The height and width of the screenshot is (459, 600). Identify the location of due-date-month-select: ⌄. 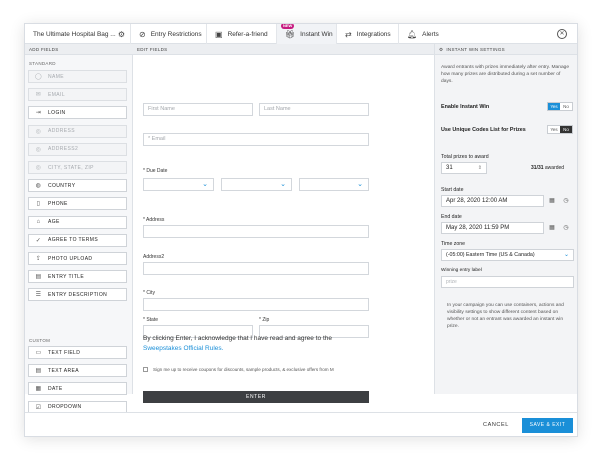
(178, 184).